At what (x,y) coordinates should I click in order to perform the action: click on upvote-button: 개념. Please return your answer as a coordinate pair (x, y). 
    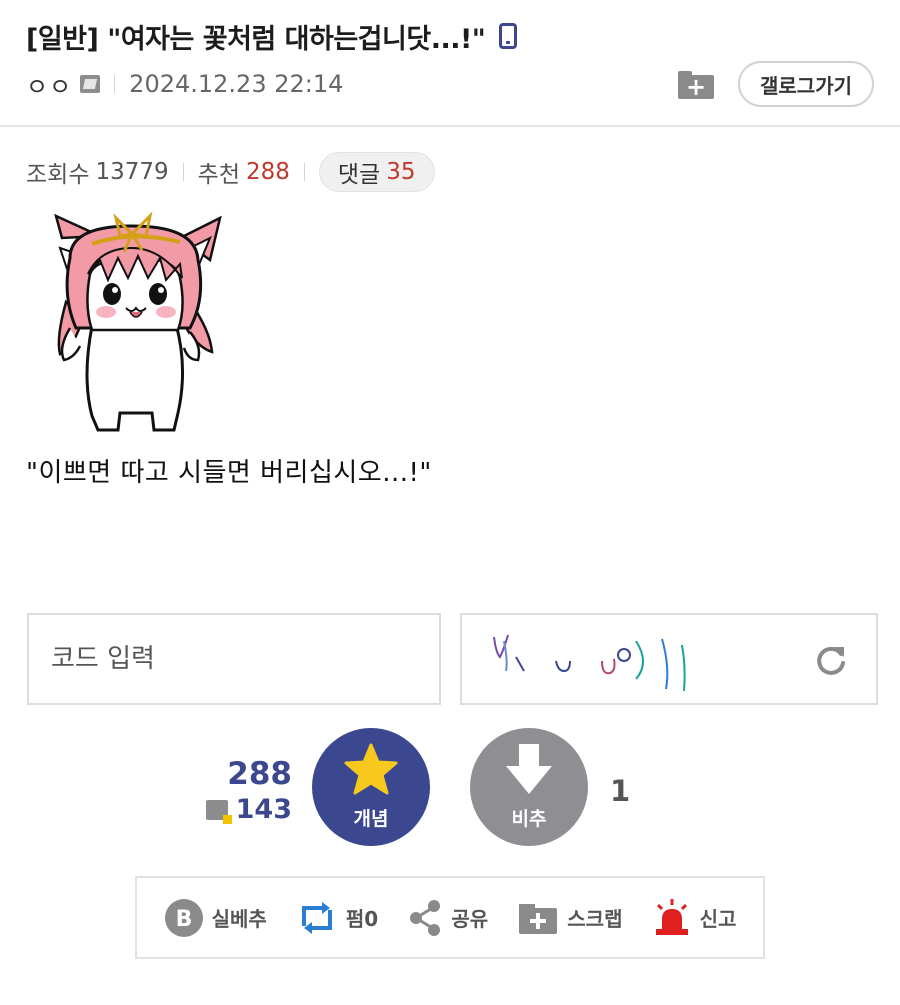
    Looking at the image, I should click on (371, 787).